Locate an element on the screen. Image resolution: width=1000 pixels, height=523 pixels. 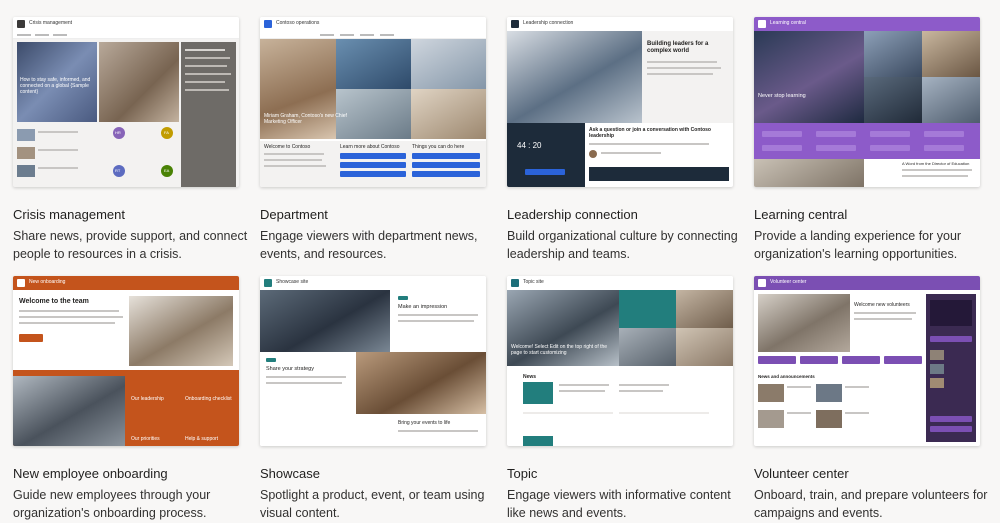
template-title: Showcase is located at coordinates (290, 473).